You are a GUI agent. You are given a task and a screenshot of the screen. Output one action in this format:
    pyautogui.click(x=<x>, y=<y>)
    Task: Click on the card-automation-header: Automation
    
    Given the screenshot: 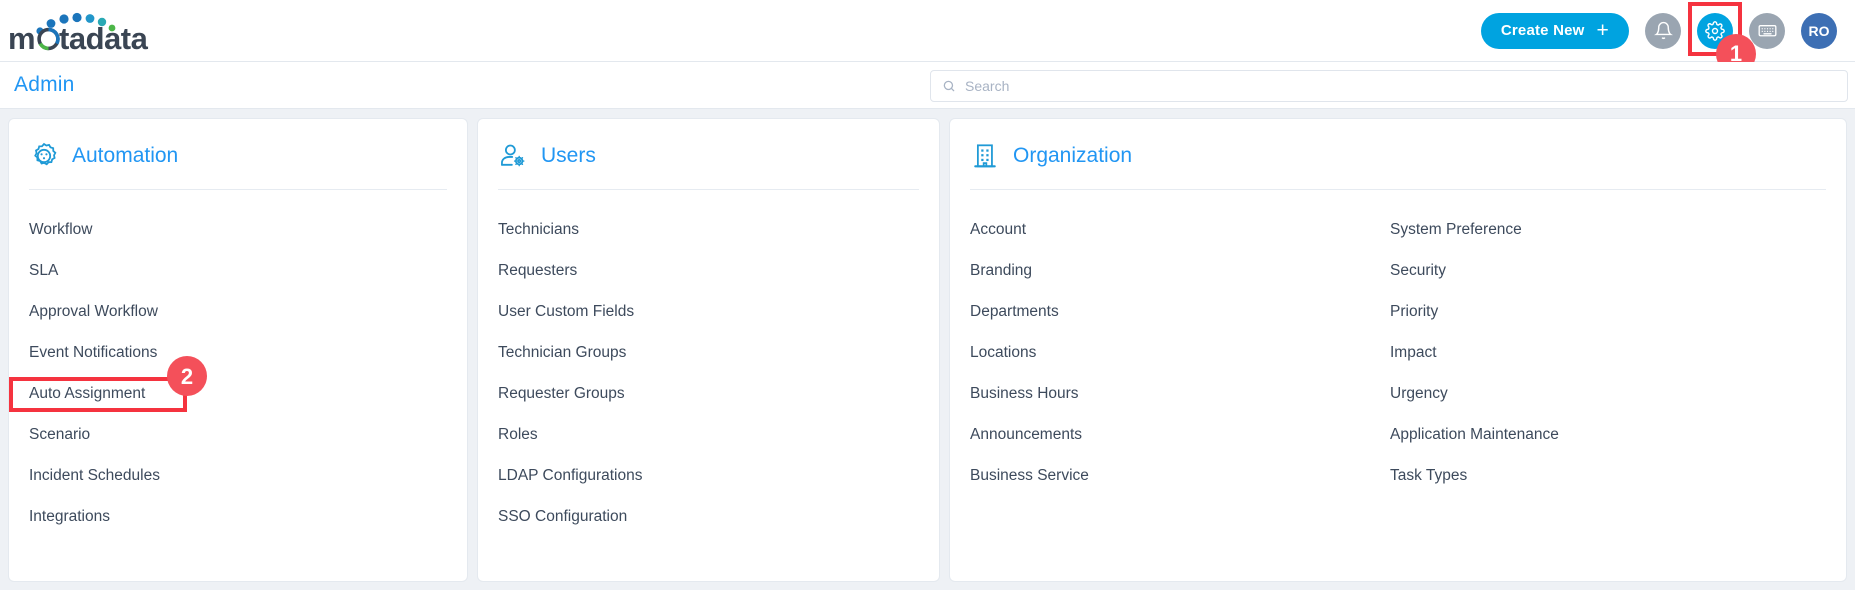 What is the action you would take?
    pyautogui.click(x=238, y=145)
    